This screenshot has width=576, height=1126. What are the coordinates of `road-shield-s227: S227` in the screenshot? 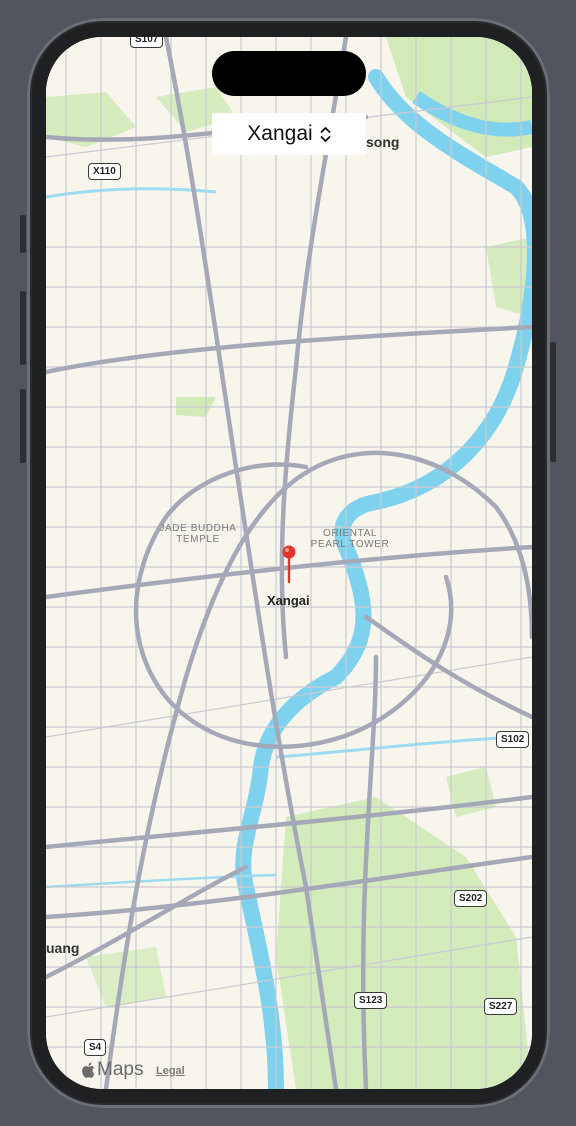 It's located at (501, 1006).